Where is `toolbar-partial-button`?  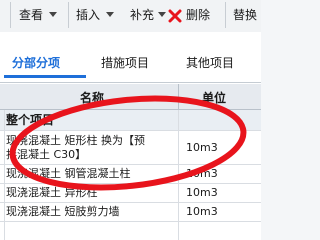
toolbar-partial-button is located at coordinates (2, 16).